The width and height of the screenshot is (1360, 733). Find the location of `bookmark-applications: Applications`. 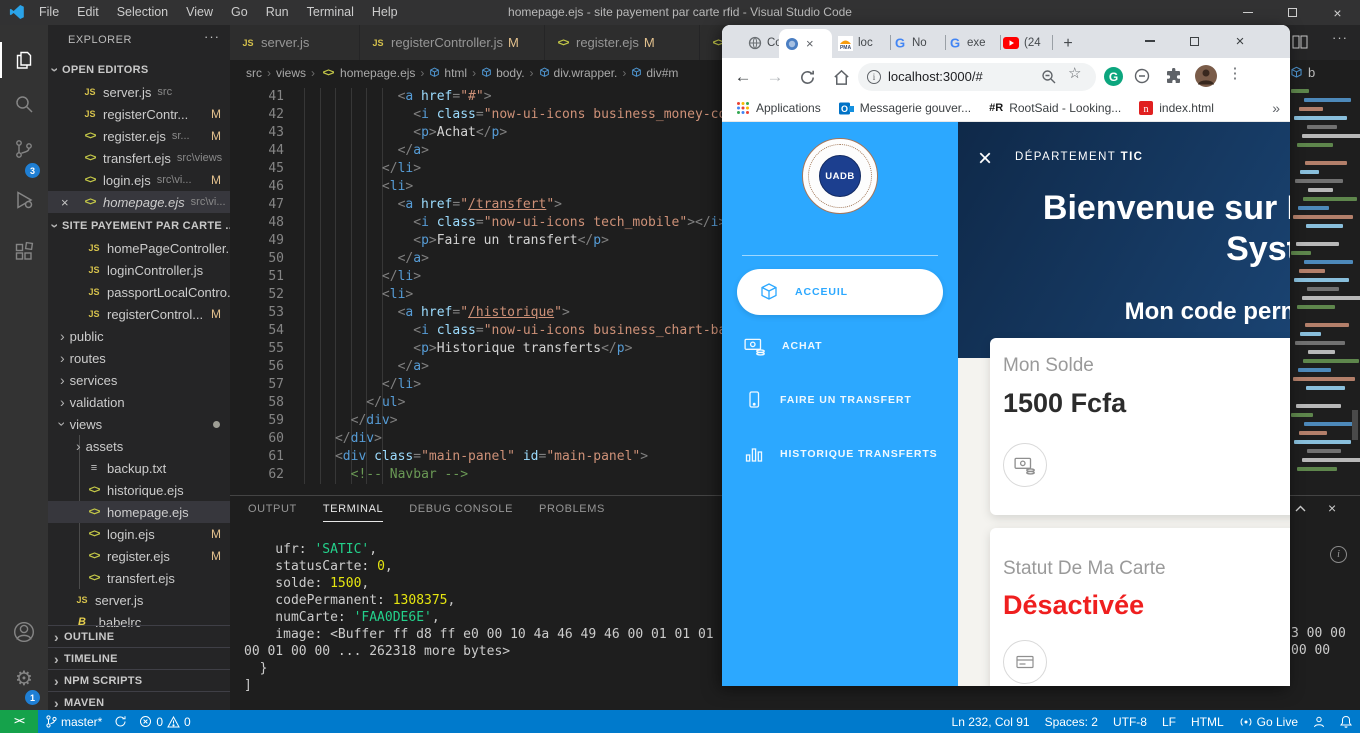

bookmark-applications: Applications is located at coordinates (778, 108).